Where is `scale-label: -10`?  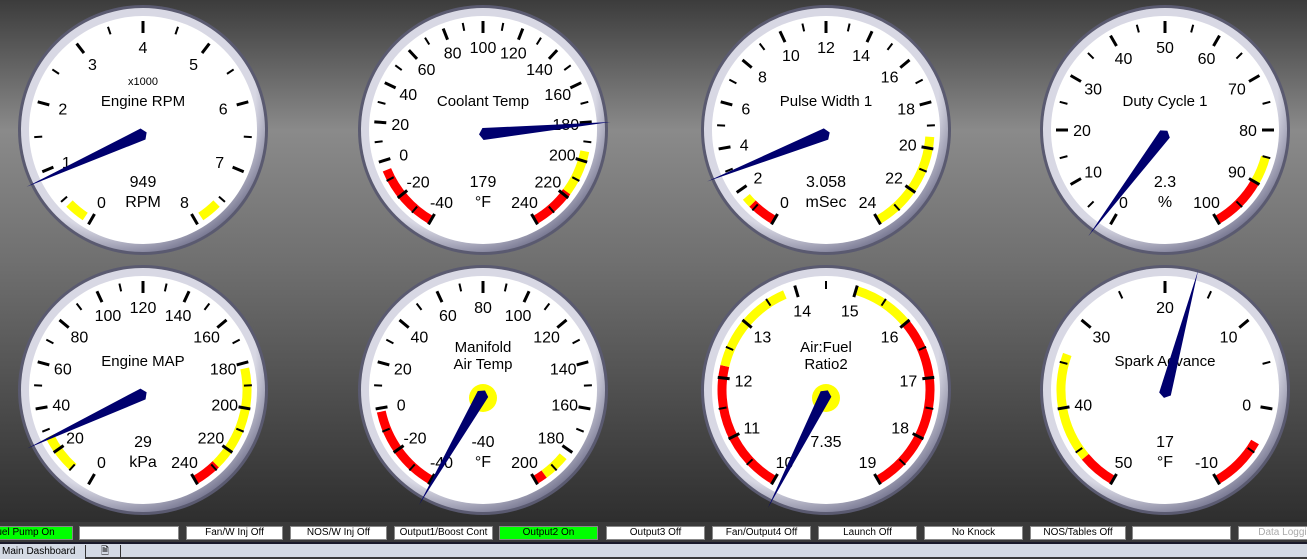
scale-label: -10 is located at coordinates (1206, 463).